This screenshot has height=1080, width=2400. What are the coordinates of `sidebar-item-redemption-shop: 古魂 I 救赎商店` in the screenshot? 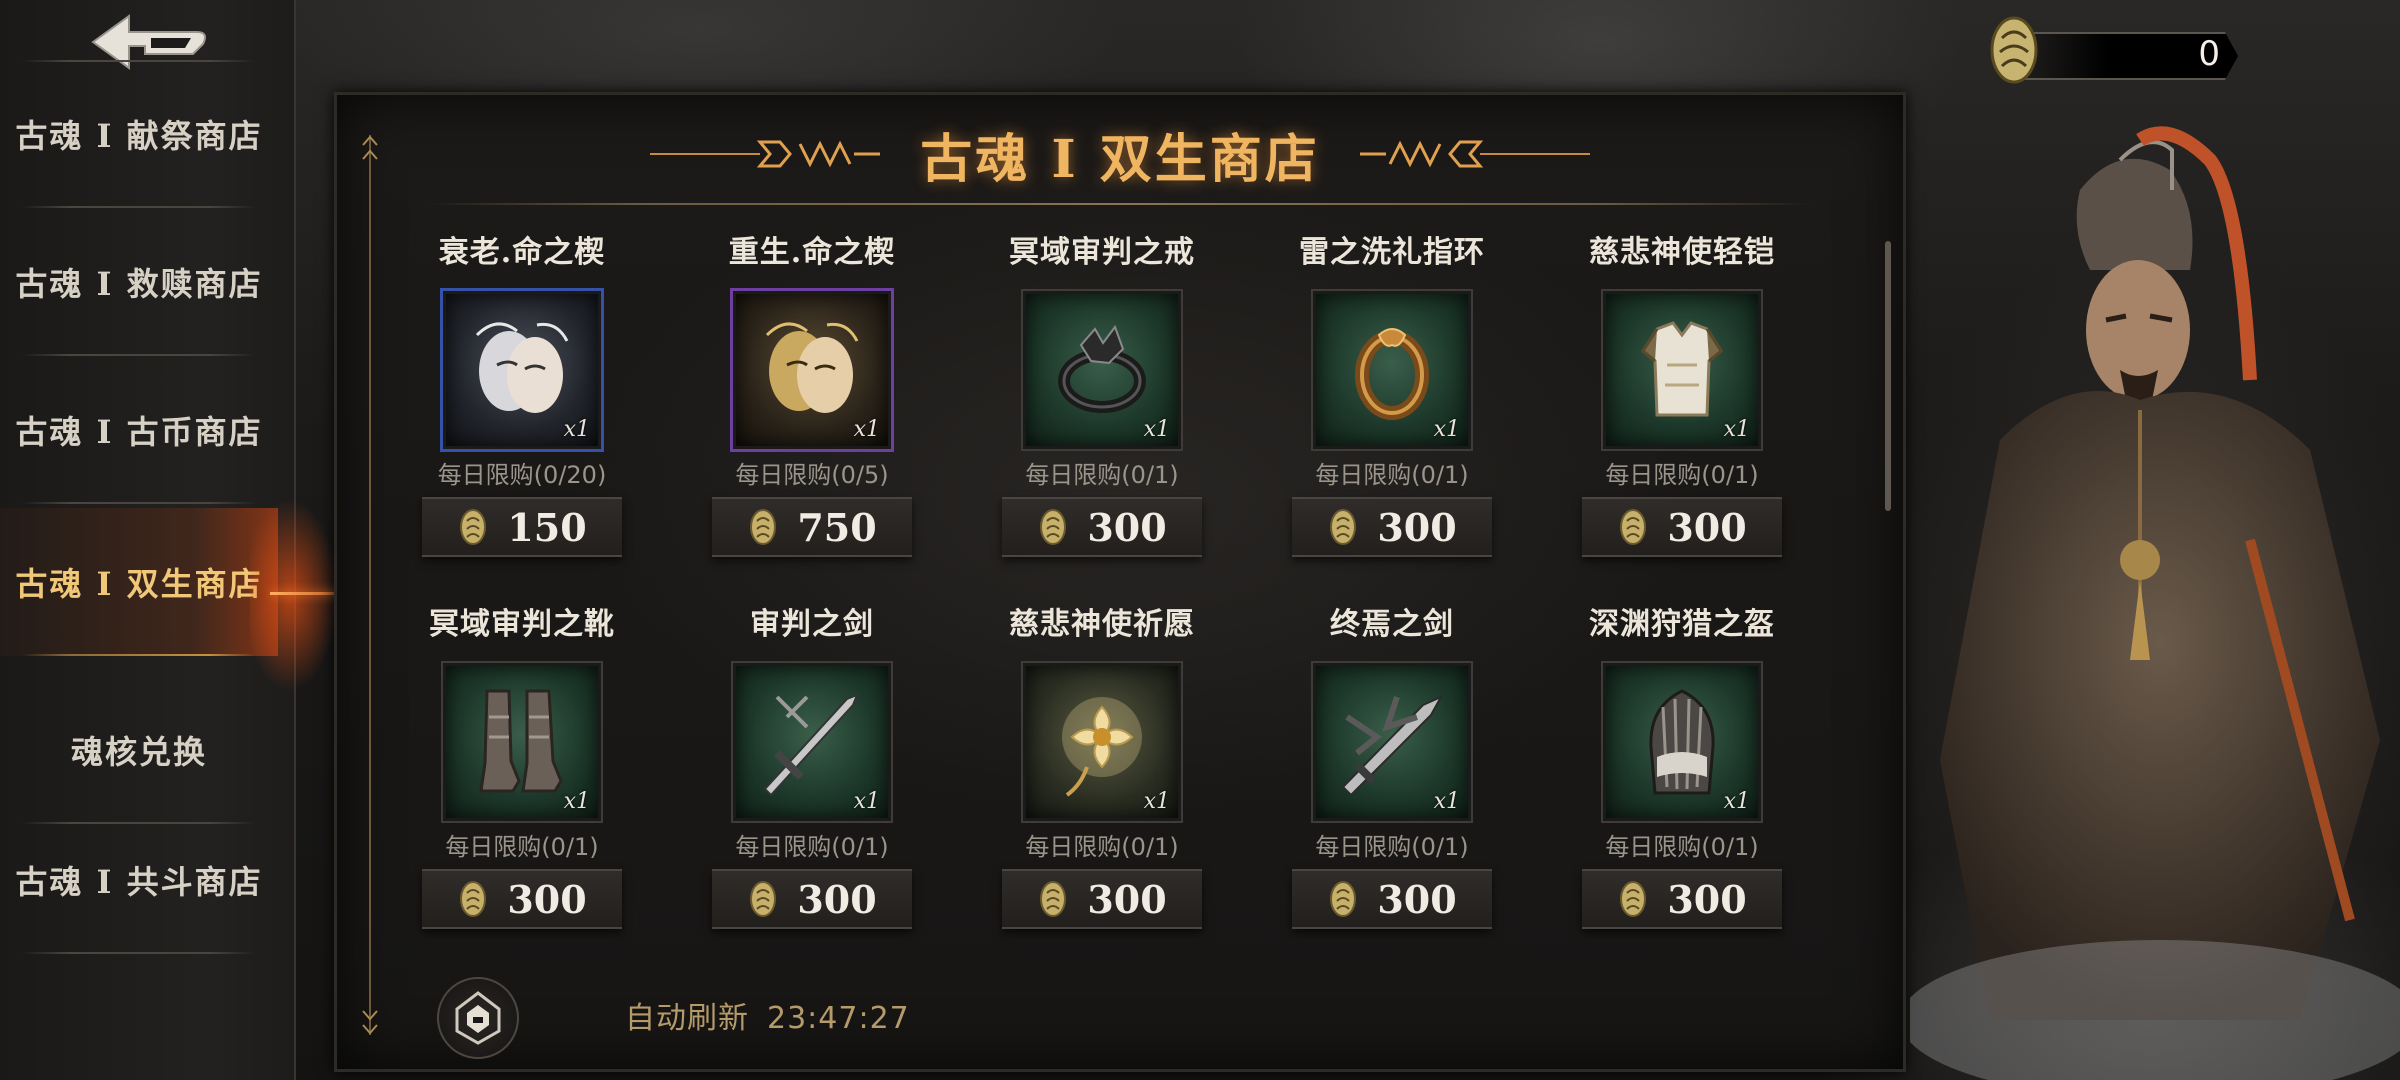 It's located at (139, 282).